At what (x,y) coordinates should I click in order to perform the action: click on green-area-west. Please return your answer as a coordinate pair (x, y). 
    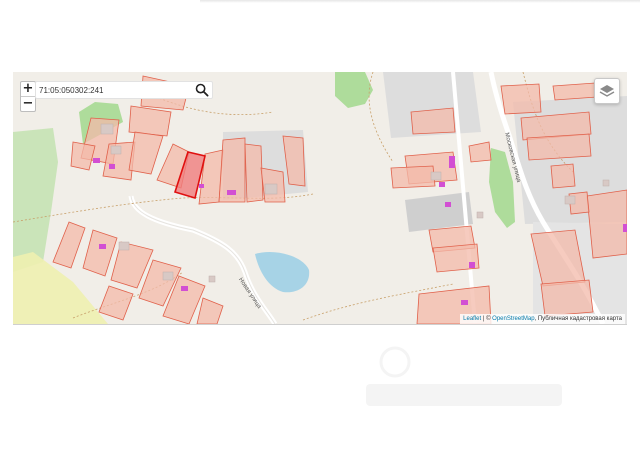
    Looking at the image, I should click on (35, 200).